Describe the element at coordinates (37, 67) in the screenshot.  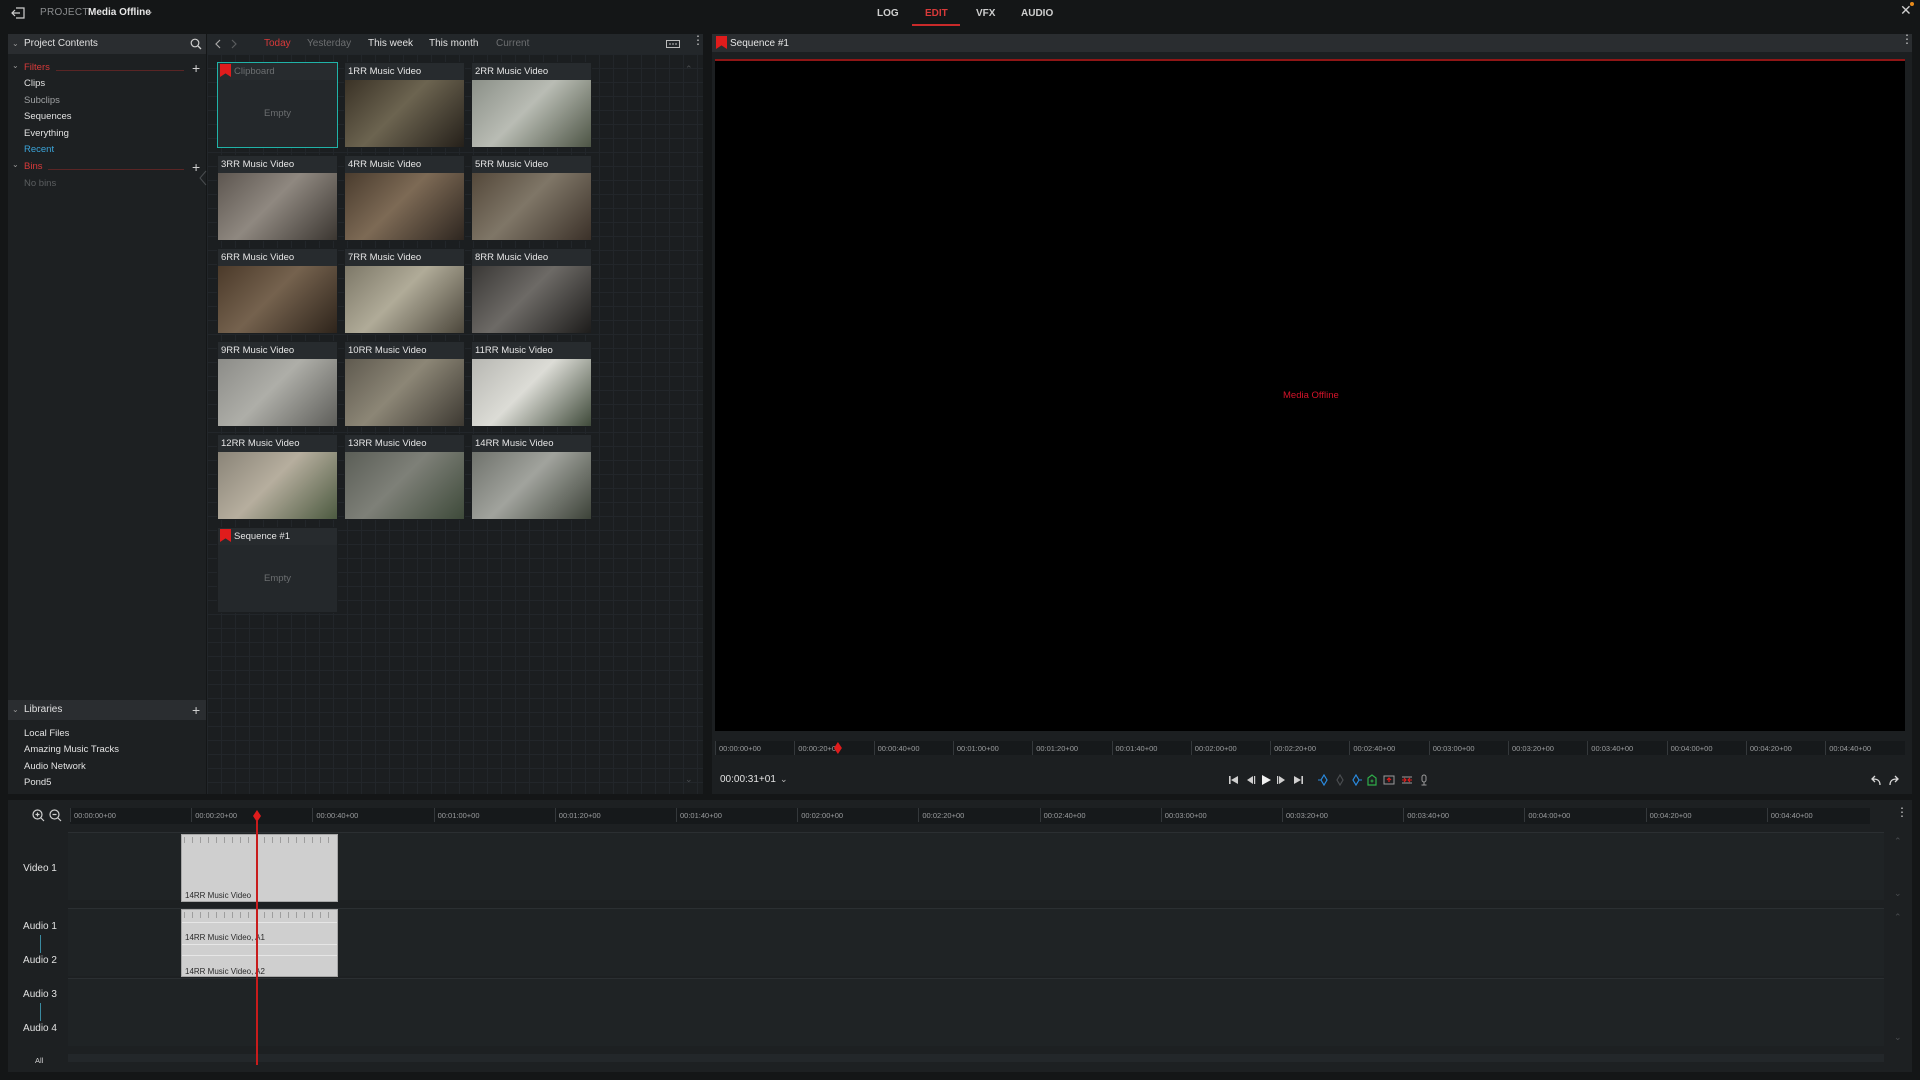
I see `filters-heading: Filters` at that location.